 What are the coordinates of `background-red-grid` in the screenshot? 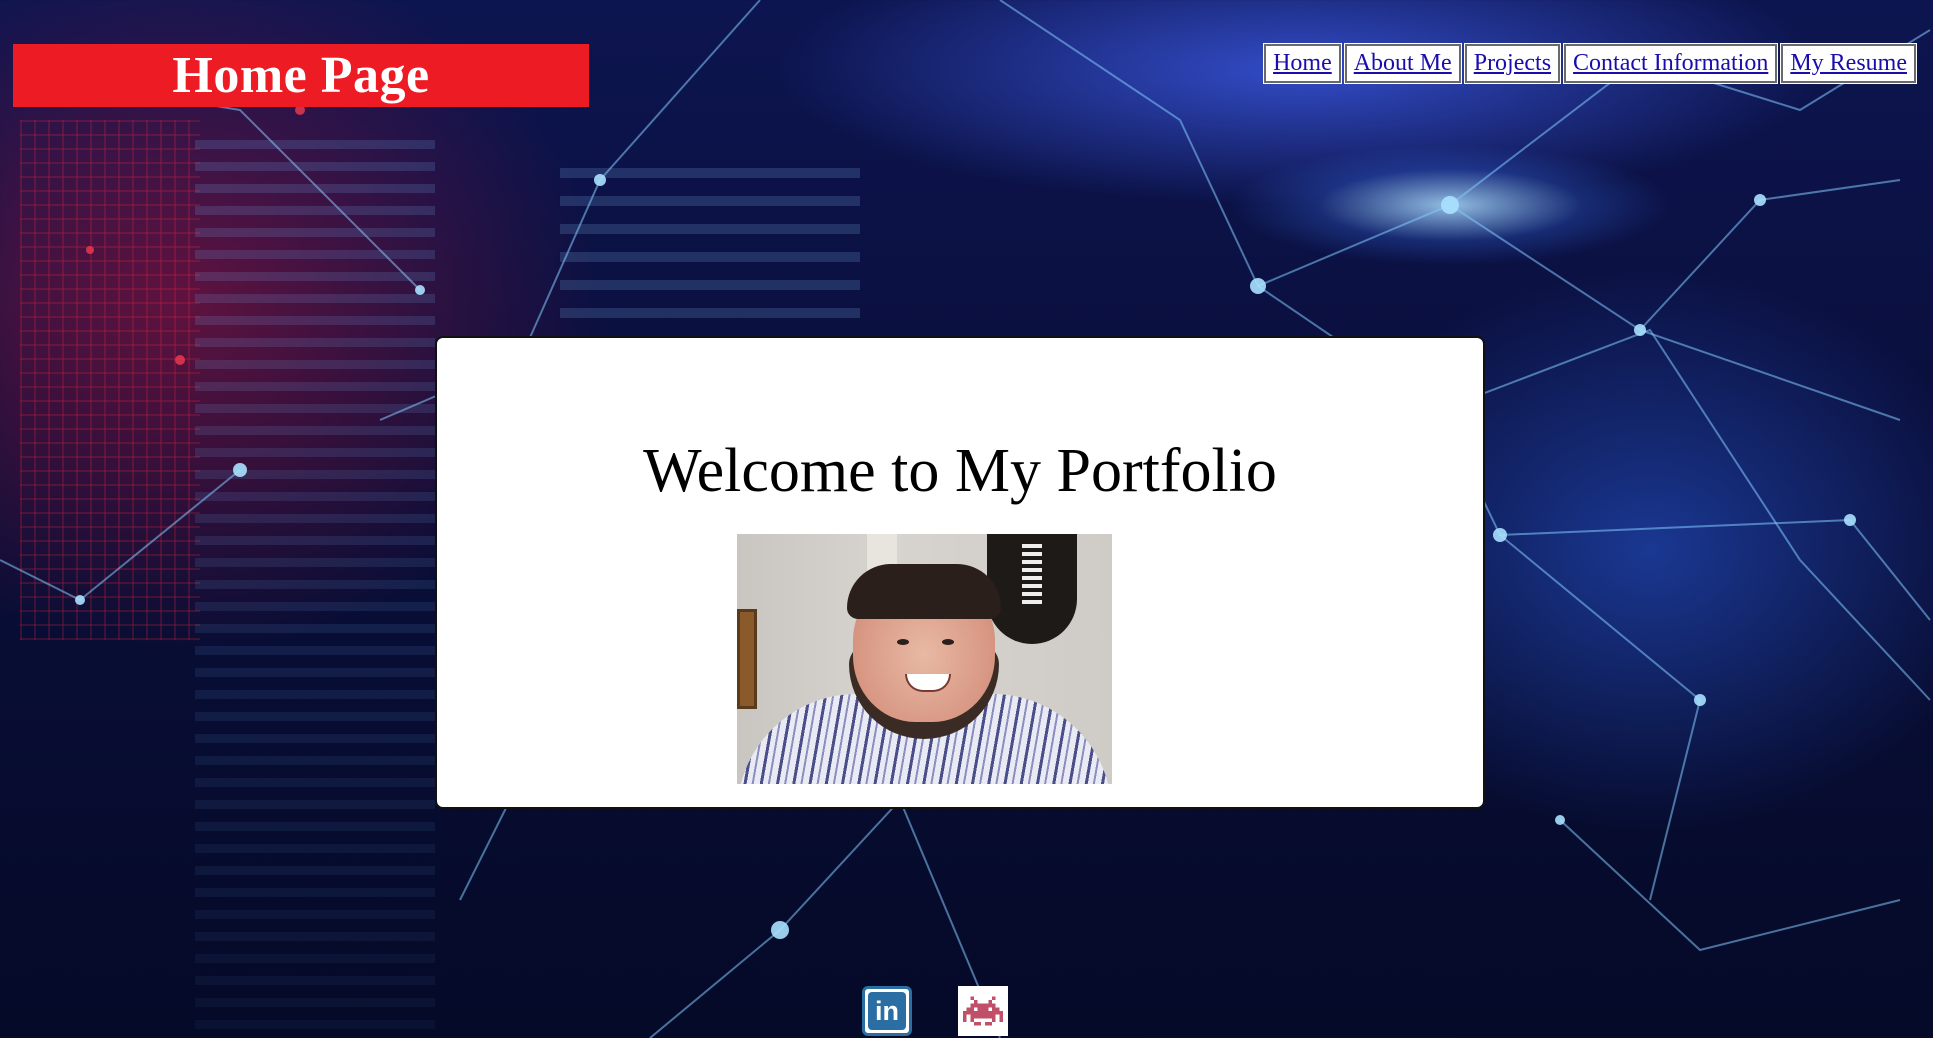 It's located at (110, 380).